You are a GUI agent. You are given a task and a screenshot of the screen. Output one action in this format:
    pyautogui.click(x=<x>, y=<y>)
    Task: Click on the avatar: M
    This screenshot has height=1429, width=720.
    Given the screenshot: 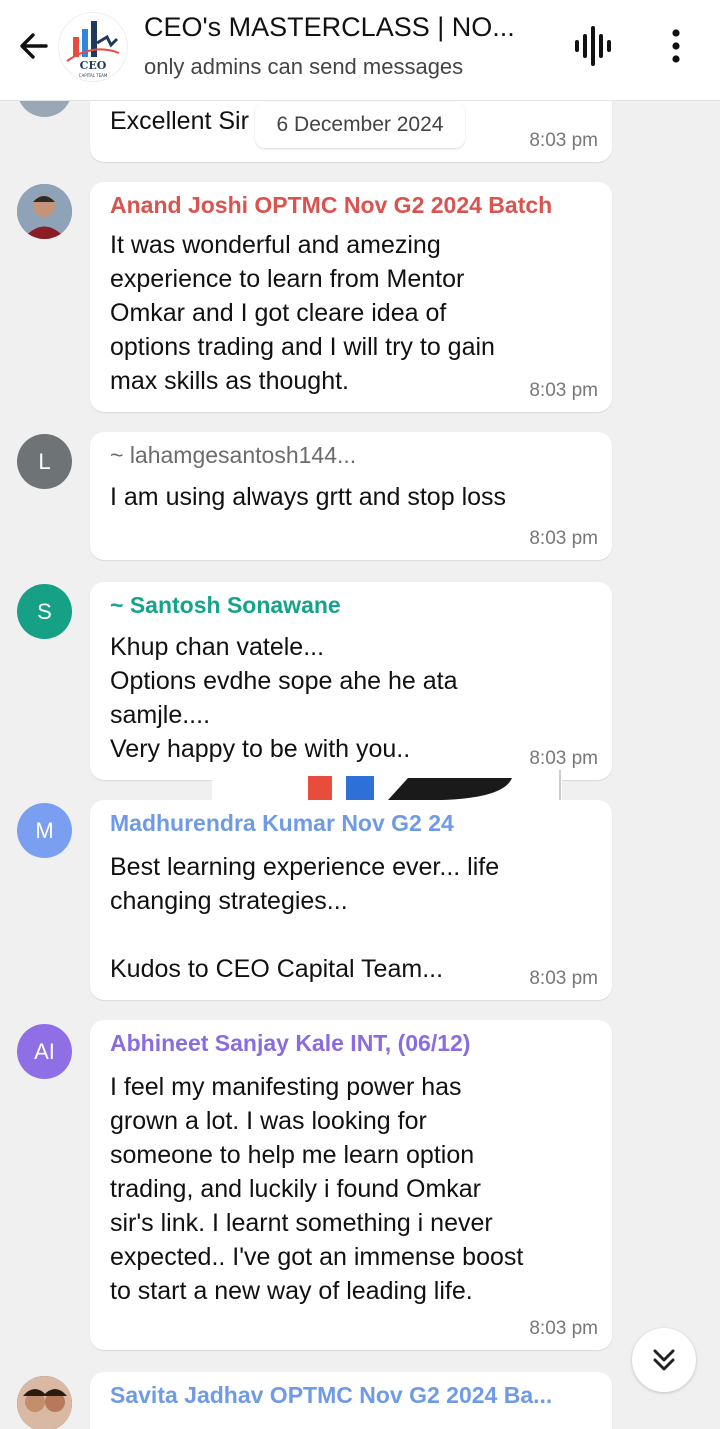 What is the action you would take?
    pyautogui.click(x=44, y=830)
    